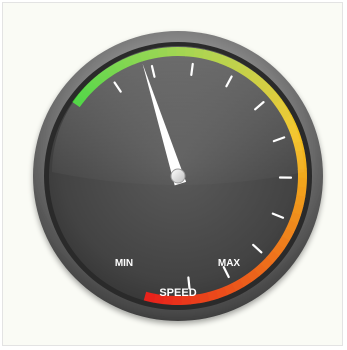  I want to click on max-label: MAX, so click(229, 263).